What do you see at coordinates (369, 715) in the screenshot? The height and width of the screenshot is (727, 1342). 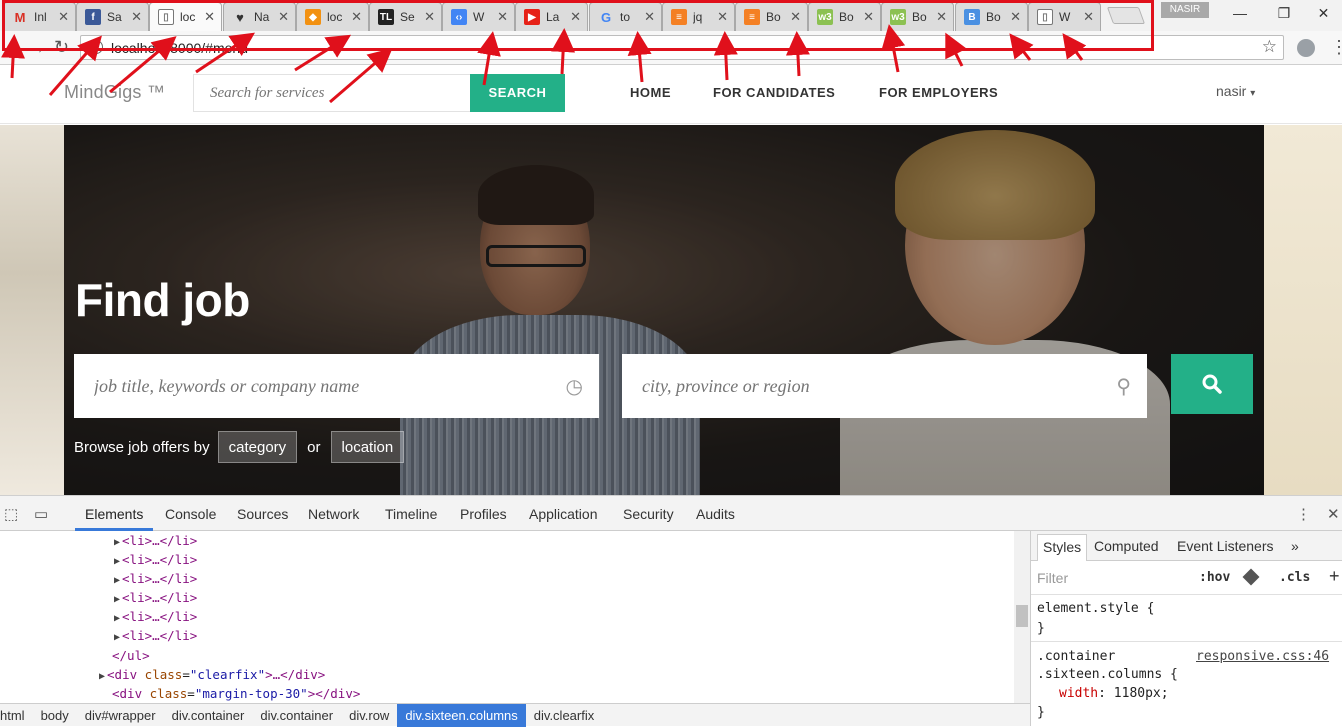 I see `breadcrumb-item: div.row` at bounding box center [369, 715].